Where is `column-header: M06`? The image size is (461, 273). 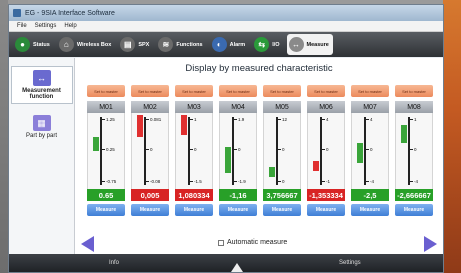 column-header: M06 is located at coordinates (326, 107).